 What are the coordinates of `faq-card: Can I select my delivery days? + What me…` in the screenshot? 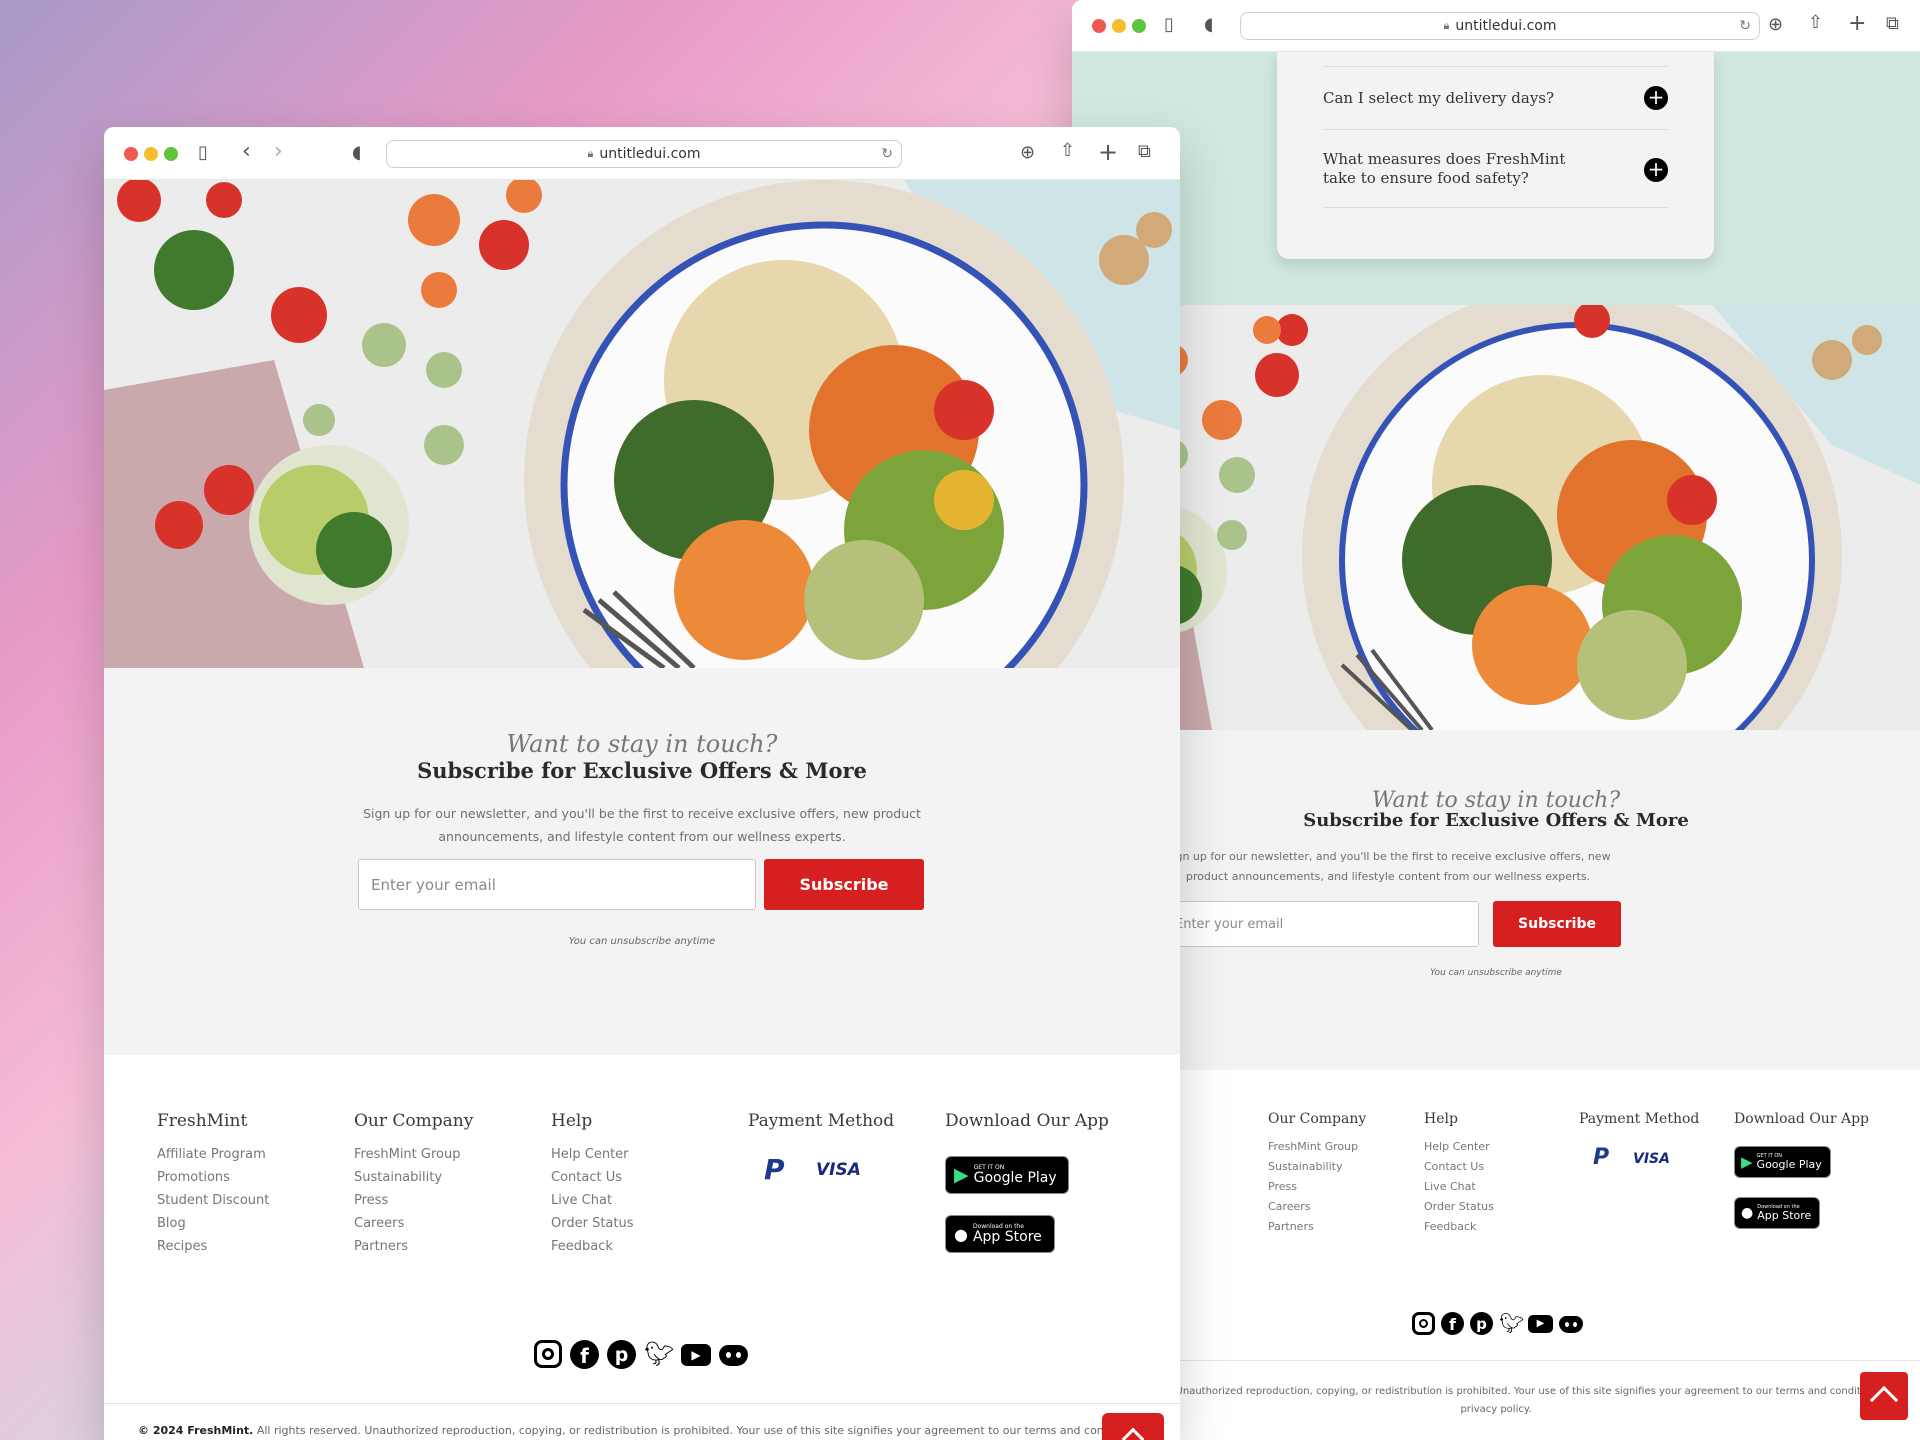 It's located at (1495, 155).